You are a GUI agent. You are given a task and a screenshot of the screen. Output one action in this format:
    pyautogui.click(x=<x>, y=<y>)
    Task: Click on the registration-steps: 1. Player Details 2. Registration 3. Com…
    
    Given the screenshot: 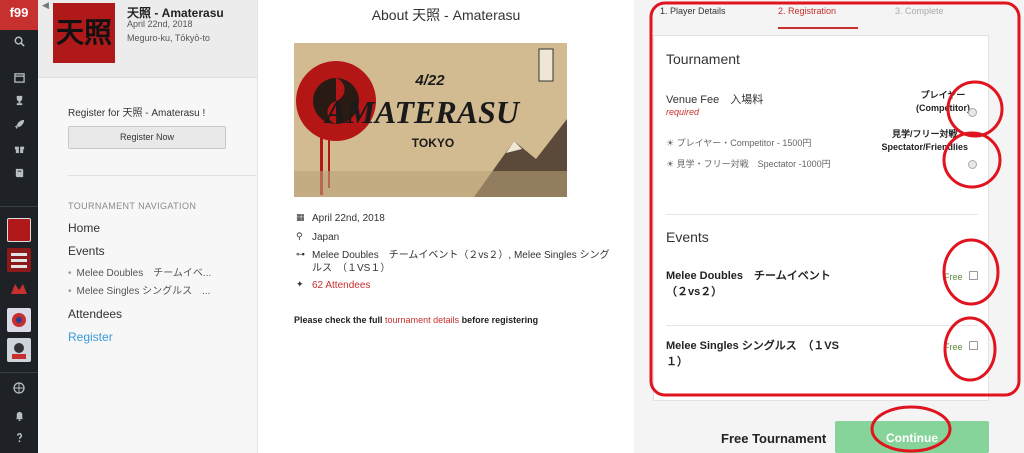 What is the action you would take?
    pyautogui.click(x=824, y=15)
    